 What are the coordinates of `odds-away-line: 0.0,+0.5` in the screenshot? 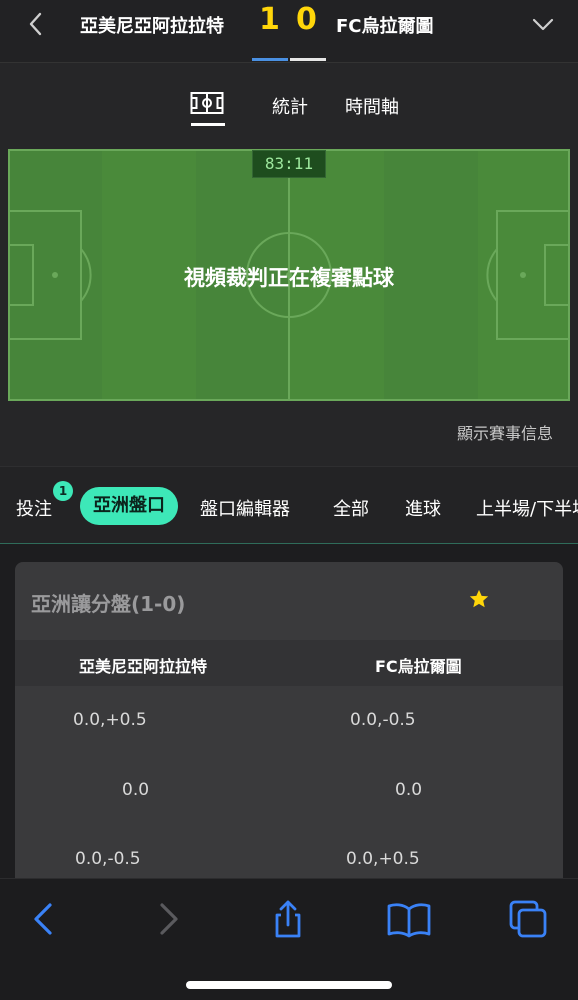 It's located at (383, 859).